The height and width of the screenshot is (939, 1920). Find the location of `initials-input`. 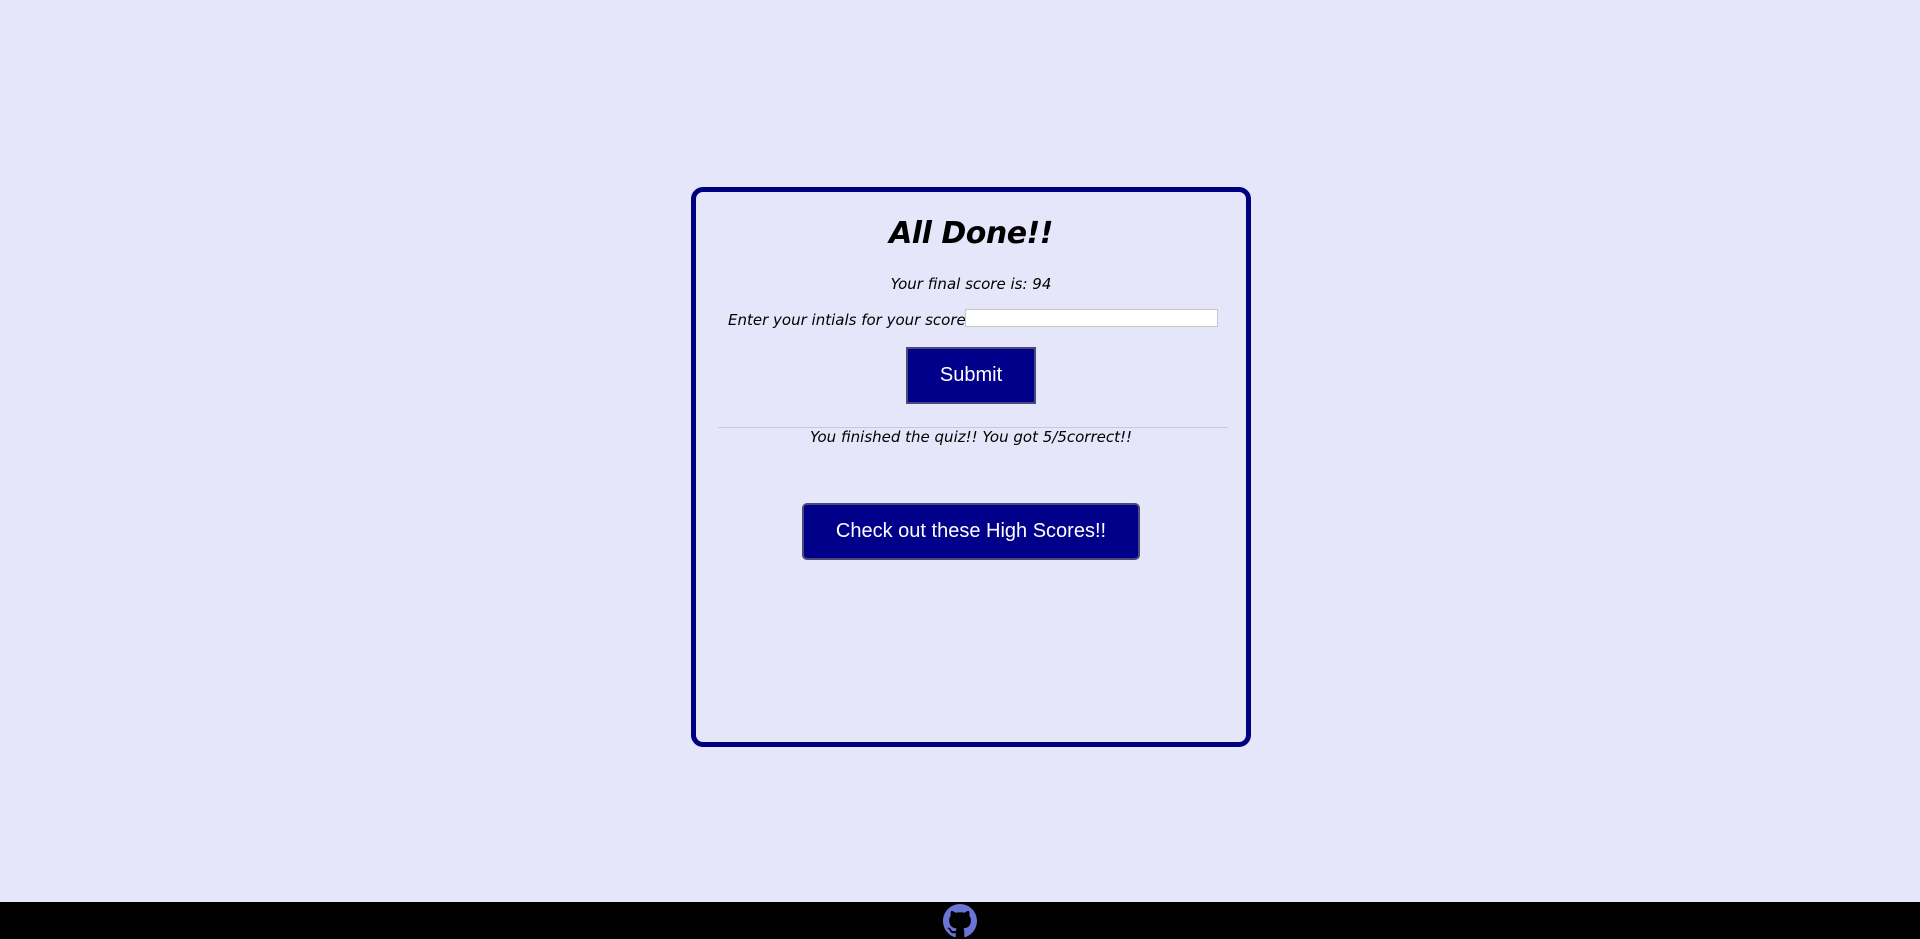

initials-input is located at coordinates (1091, 318).